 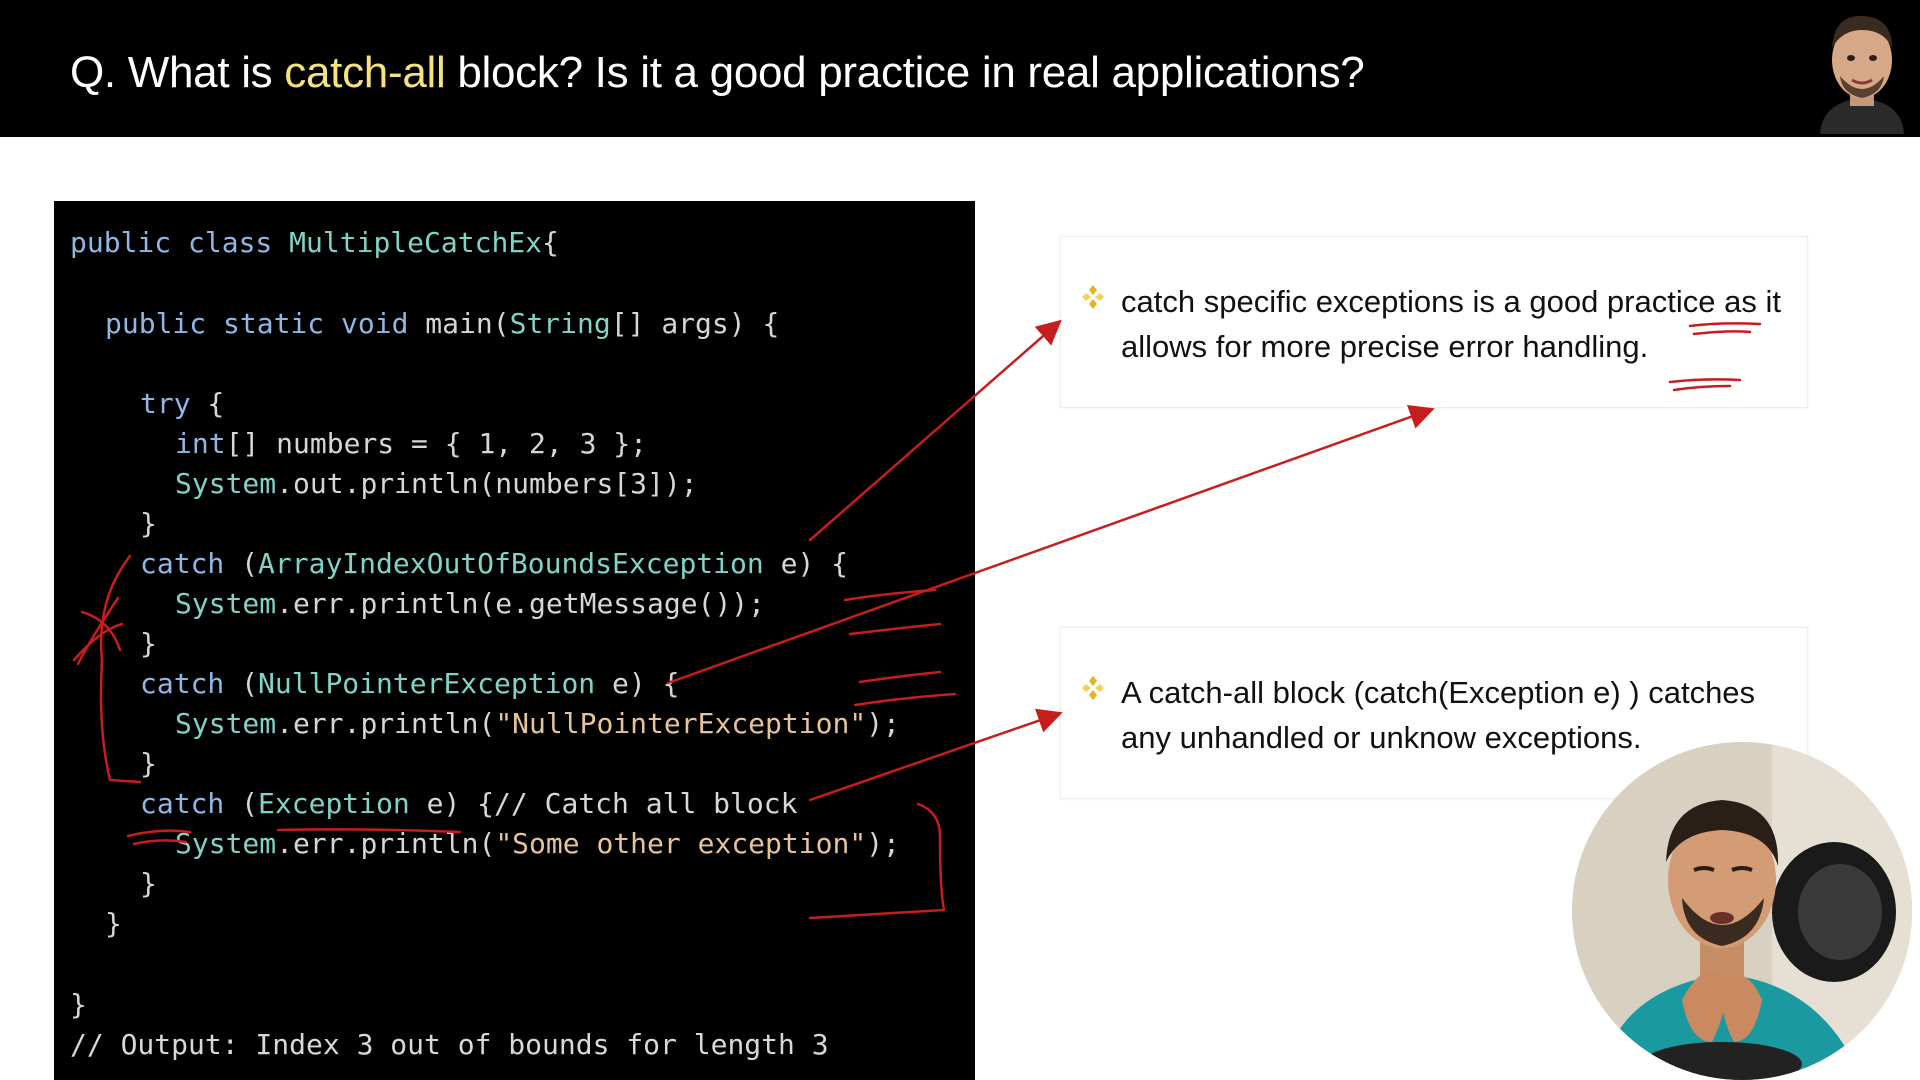 What do you see at coordinates (695, 323) in the screenshot?
I see `code-token: [] args) {` at bounding box center [695, 323].